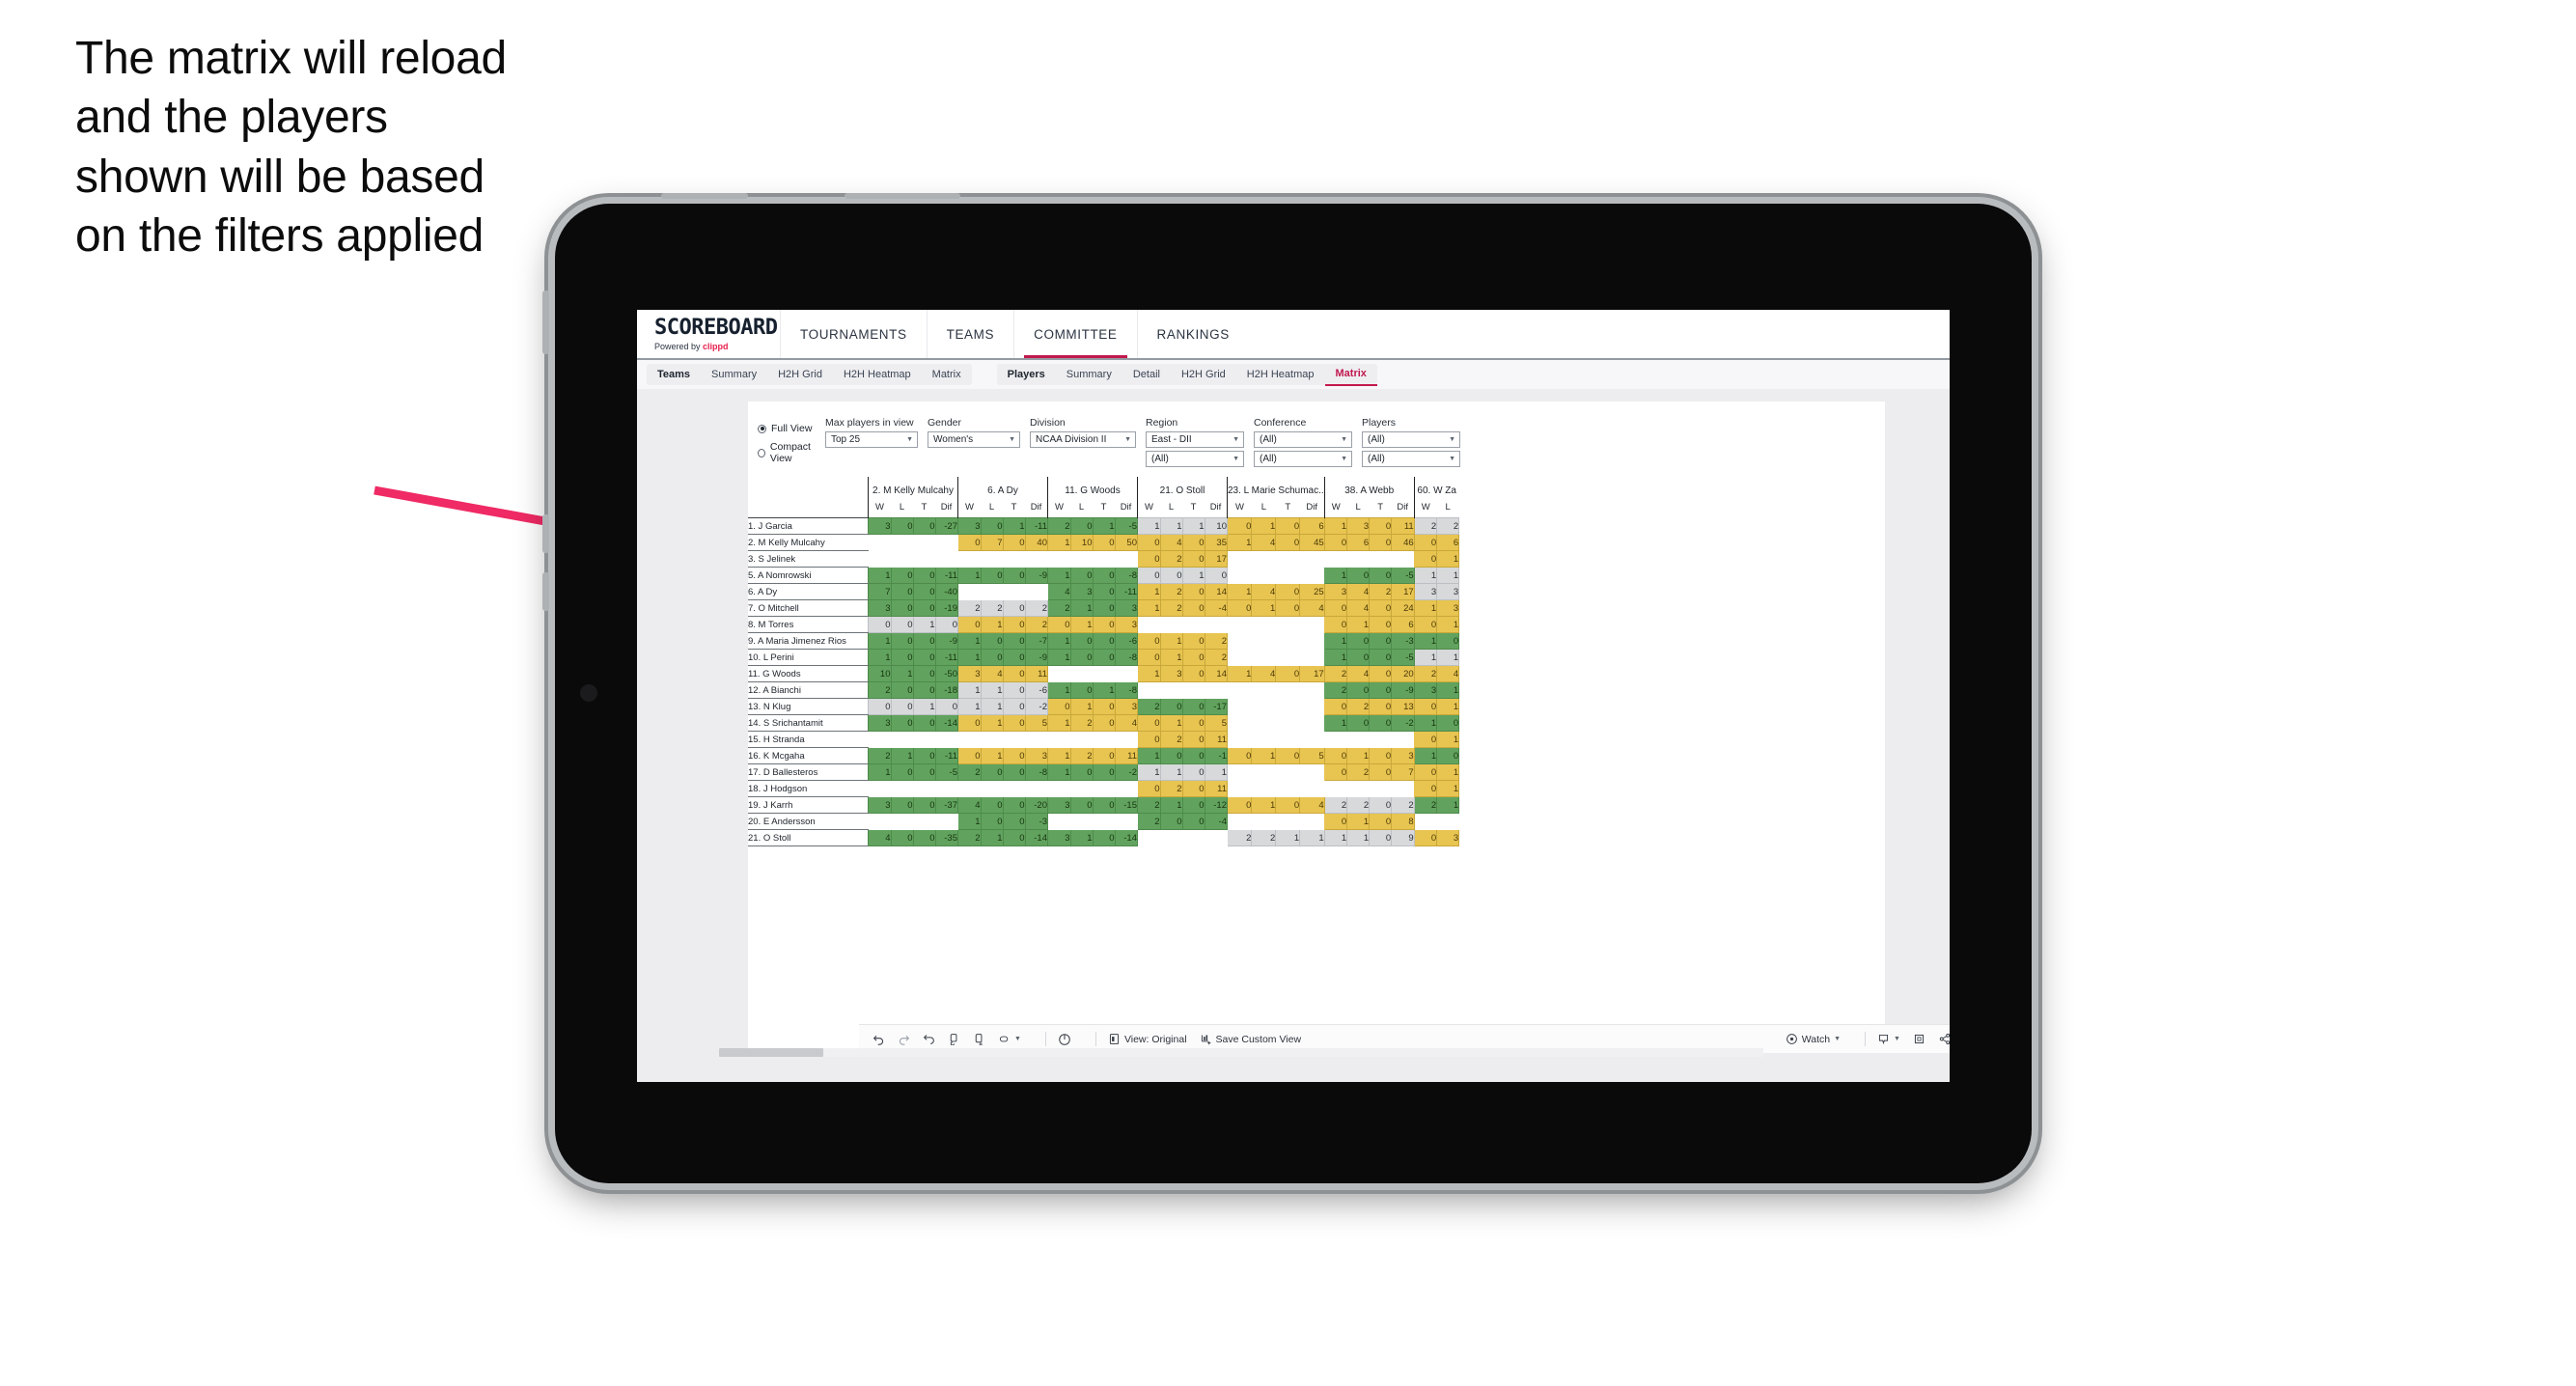 This screenshot has height=1386, width=2576. What do you see at coordinates (1403, 837) in the screenshot?
I see `matrix-cell: 9` at bounding box center [1403, 837].